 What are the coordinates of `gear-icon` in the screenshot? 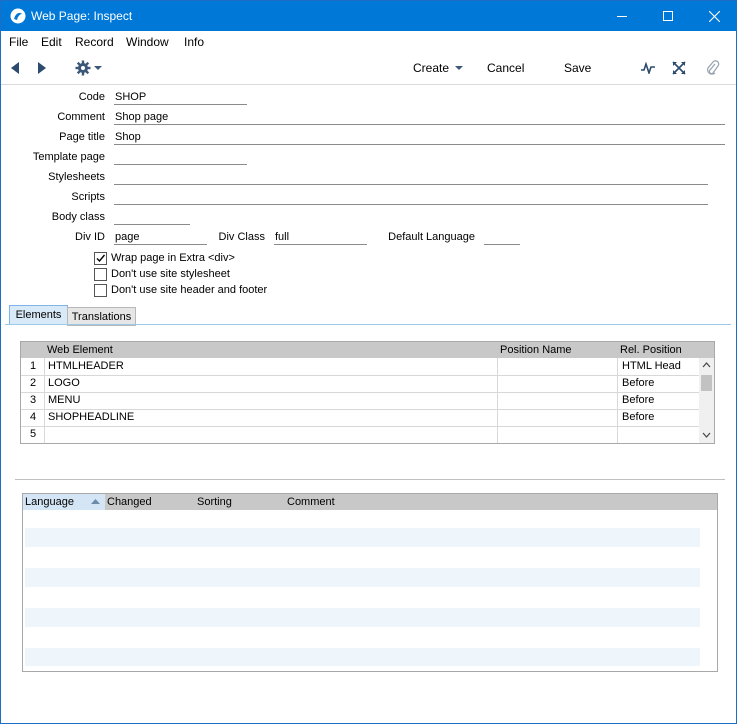 It's located at (83, 68).